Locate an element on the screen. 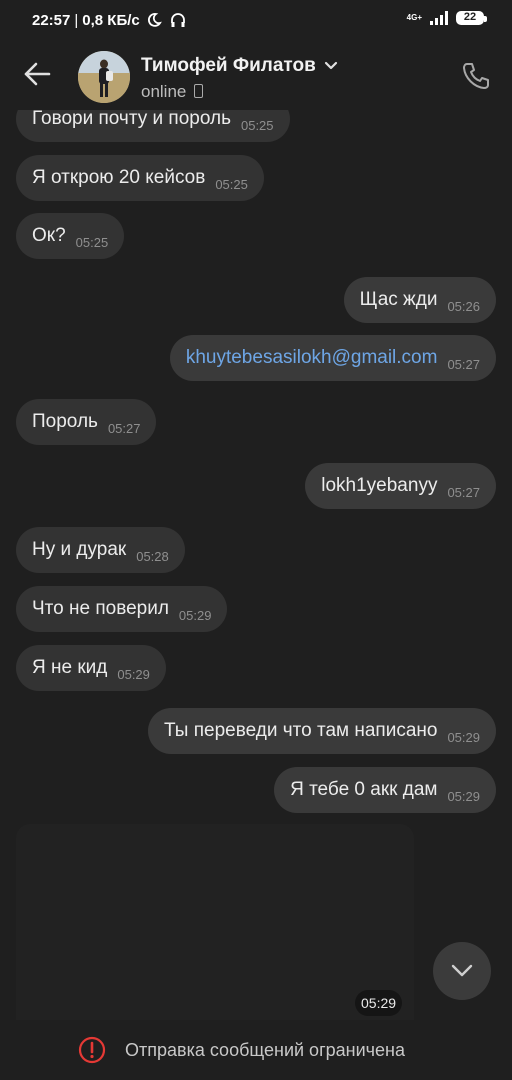 Image resolution: width=512 pixels, height=1080 pixels. message-text: Что не поверил is located at coordinates (100, 608).